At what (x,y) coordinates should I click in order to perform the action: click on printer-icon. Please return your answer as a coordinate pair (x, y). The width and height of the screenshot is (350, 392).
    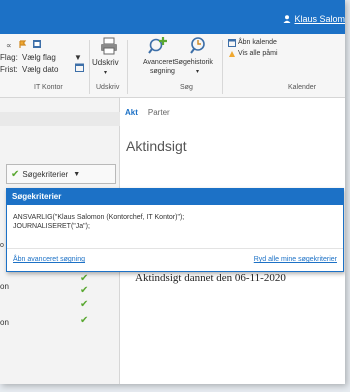
    Looking at the image, I should click on (109, 46).